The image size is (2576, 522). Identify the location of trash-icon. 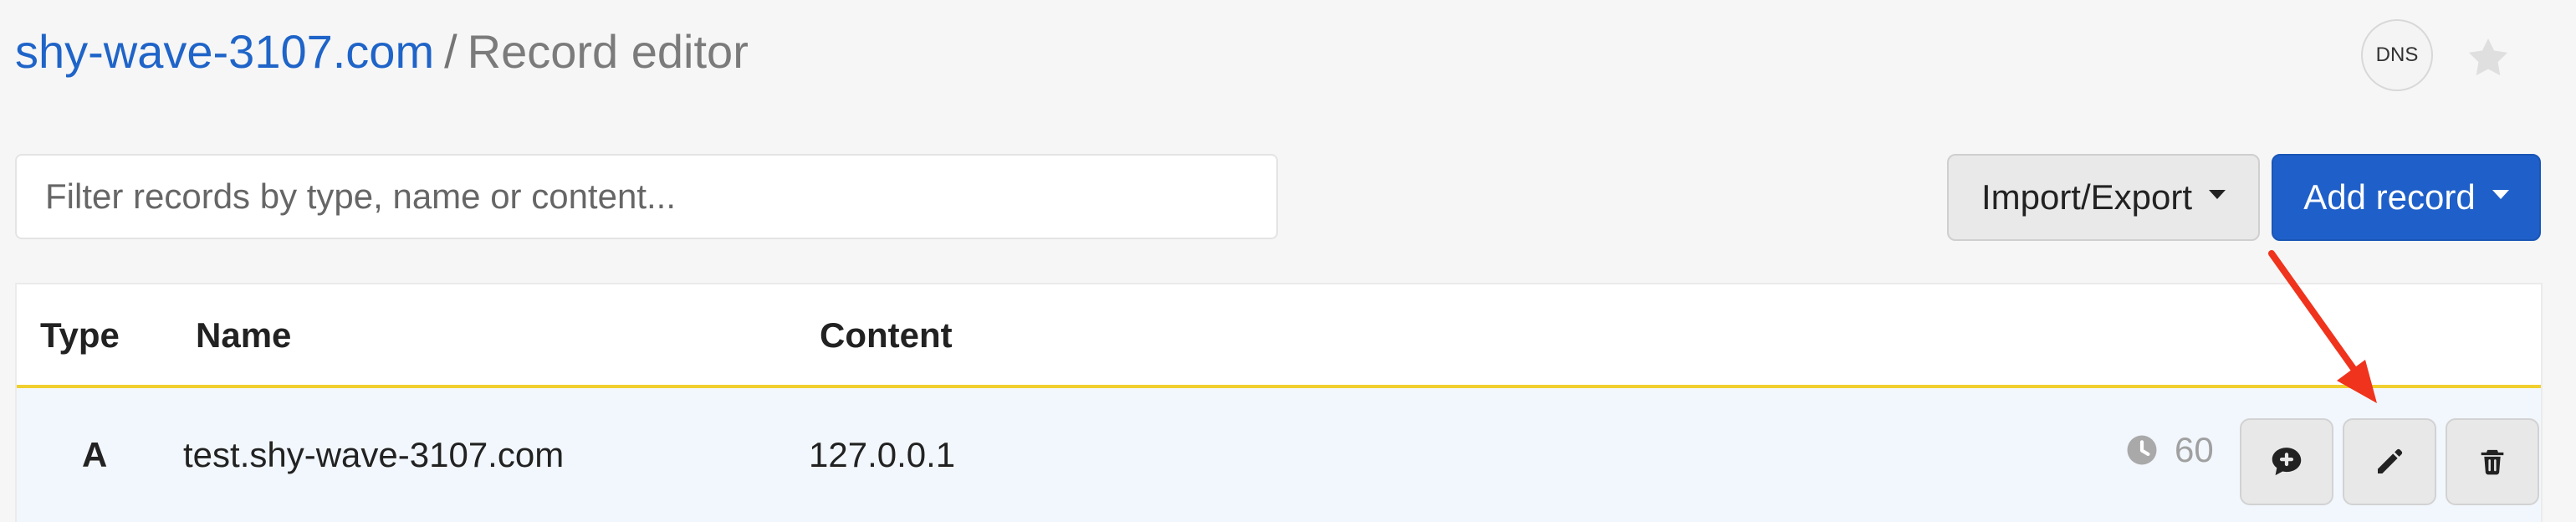
(2492, 462).